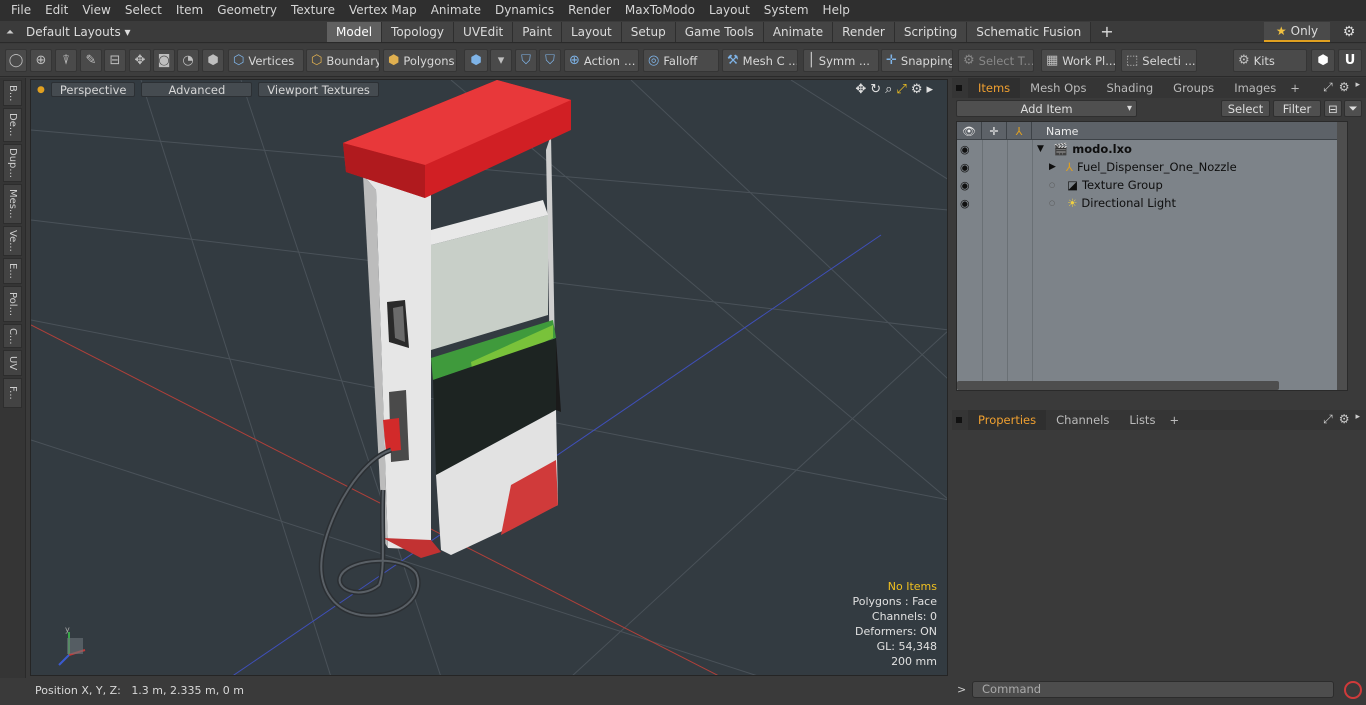  What do you see at coordinates (1193, 88) in the screenshot?
I see `tab-groups: Groups` at bounding box center [1193, 88].